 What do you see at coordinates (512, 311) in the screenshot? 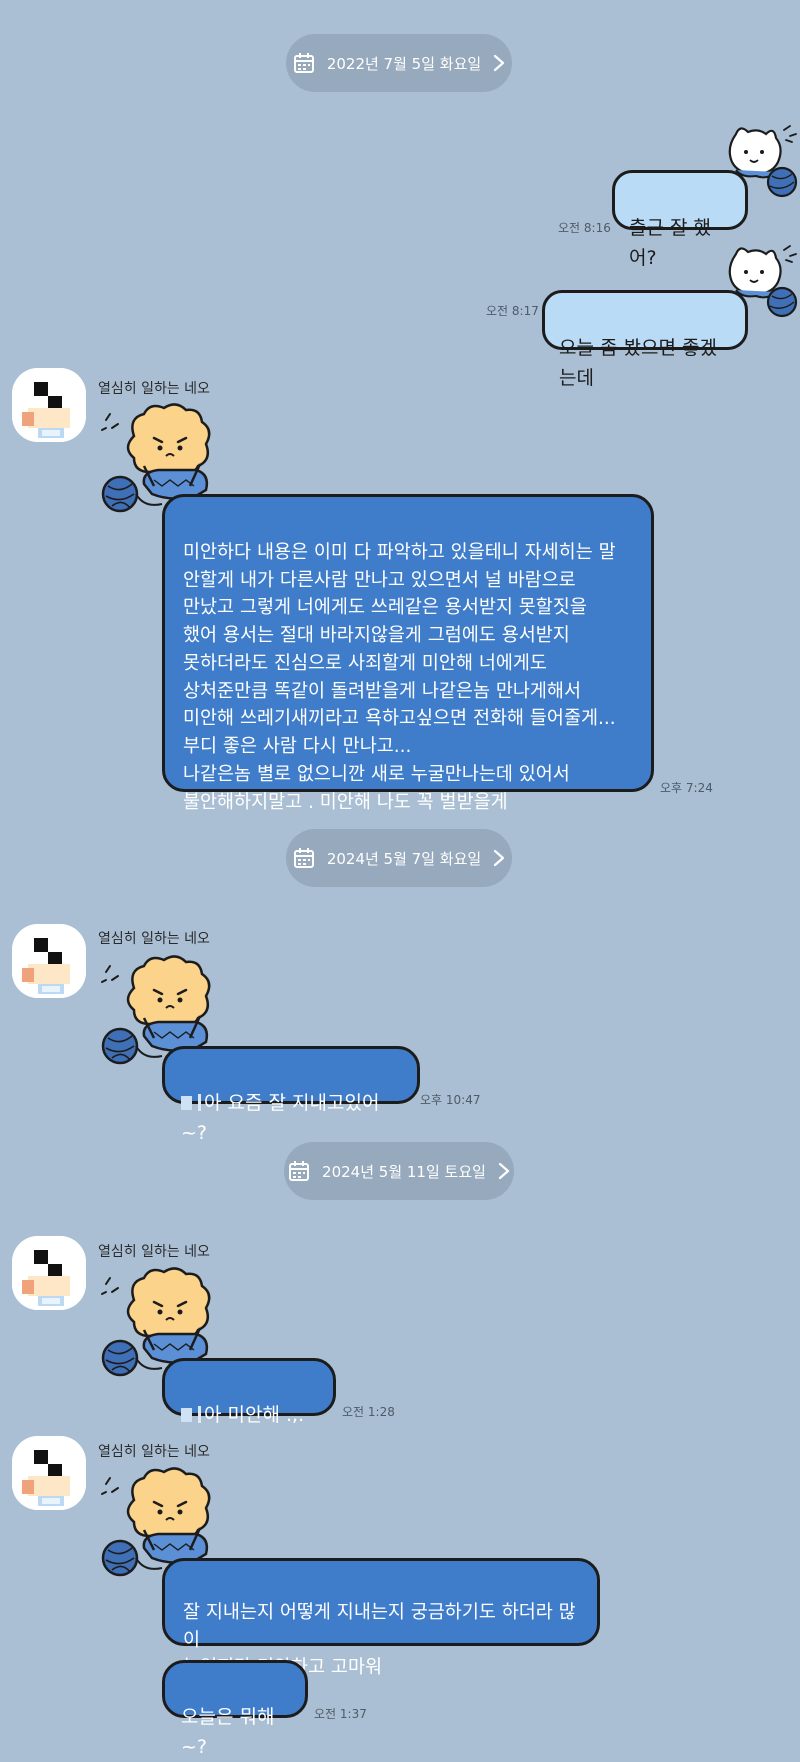
I see `message-time: 오전 8:17` at bounding box center [512, 311].